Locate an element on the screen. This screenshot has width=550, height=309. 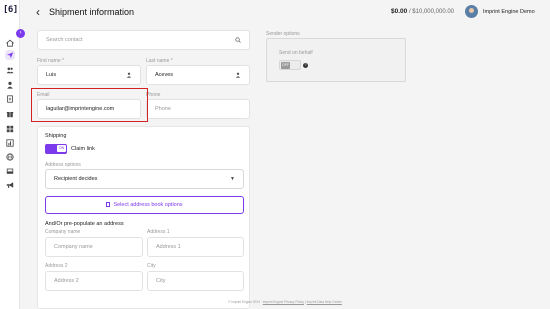
last-name-label: Last name * is located at coordinates (159, 61).